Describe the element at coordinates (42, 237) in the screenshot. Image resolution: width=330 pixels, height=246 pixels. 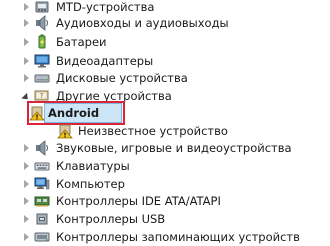
I see `storage-controller-icon` at that location.